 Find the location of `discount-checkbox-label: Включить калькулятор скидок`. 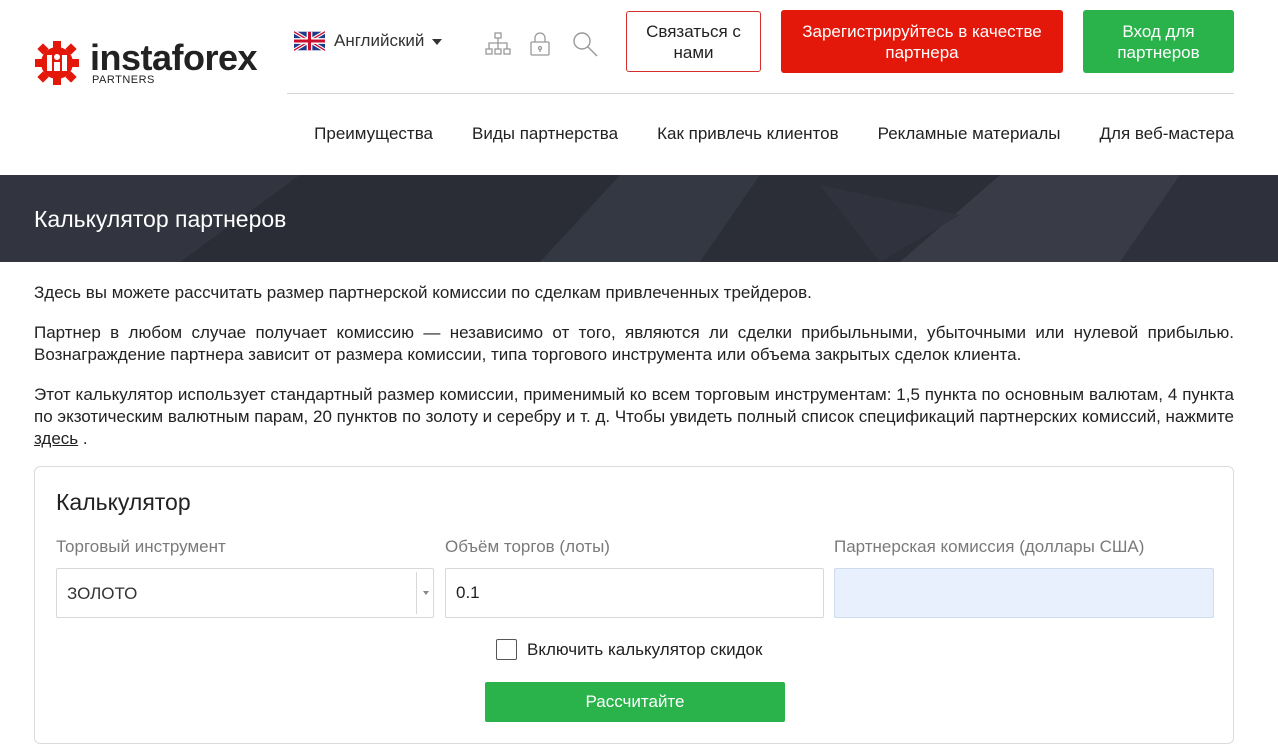

discount-checkbox-label: Включить калькулятор скидок is located at coordinates (645, 649).